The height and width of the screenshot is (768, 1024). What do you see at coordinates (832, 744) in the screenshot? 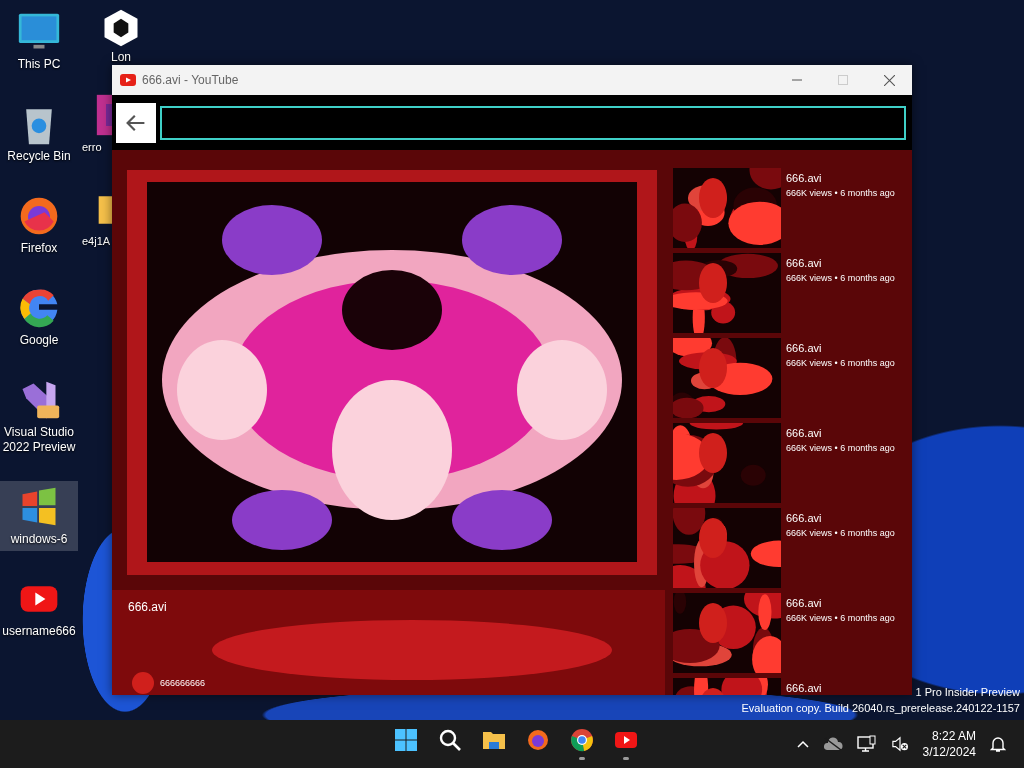
I see `cloud-icon` at bounding box center [832, 744].